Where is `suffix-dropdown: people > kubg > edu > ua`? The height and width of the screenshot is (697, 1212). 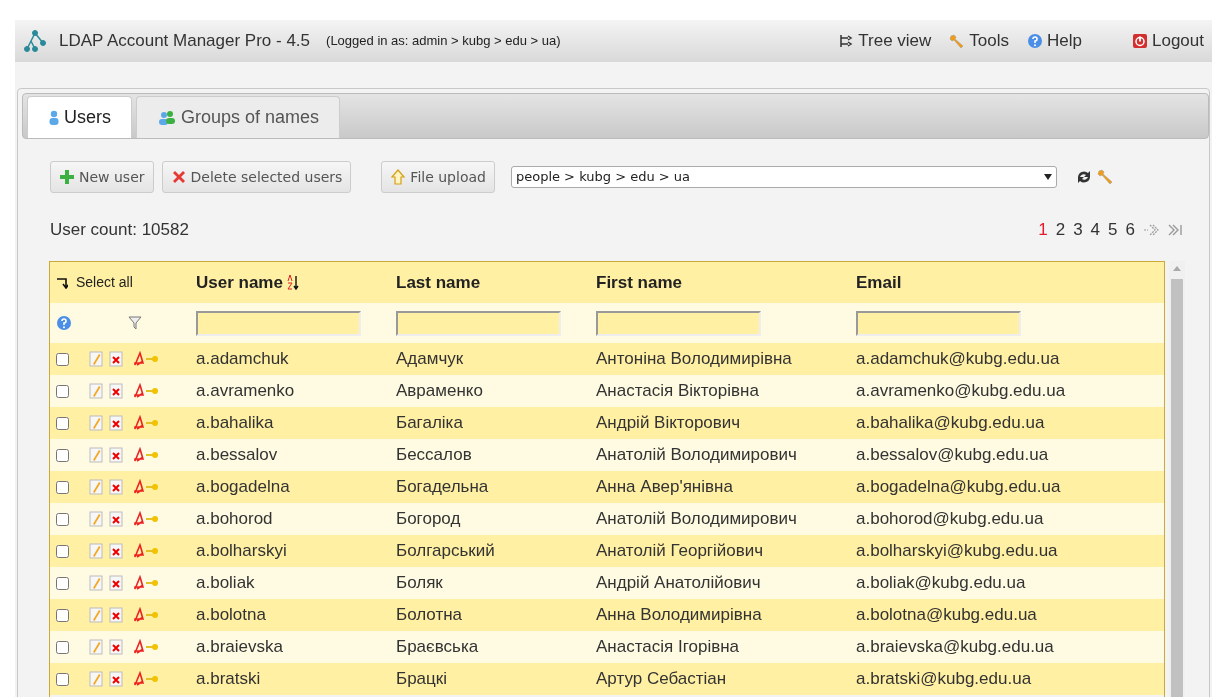 suffix-dropdown: people > kubg > edu > ua is located at coordinates (783, 177).